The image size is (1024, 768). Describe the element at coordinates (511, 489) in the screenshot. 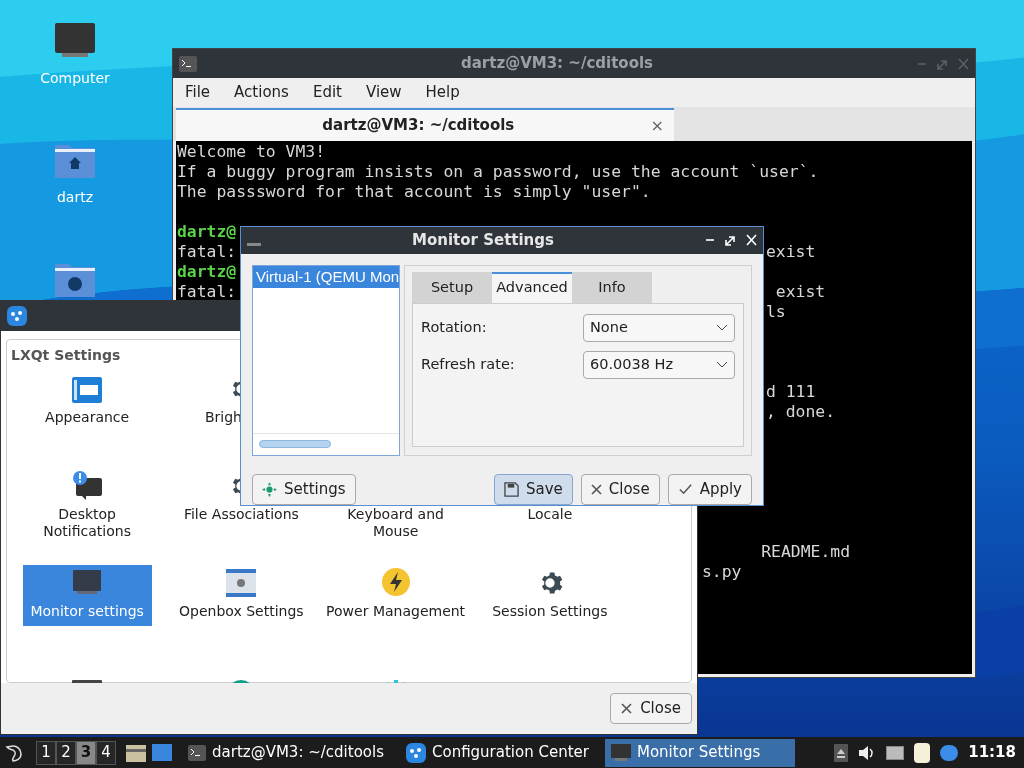

I see `save-icon` at that location.